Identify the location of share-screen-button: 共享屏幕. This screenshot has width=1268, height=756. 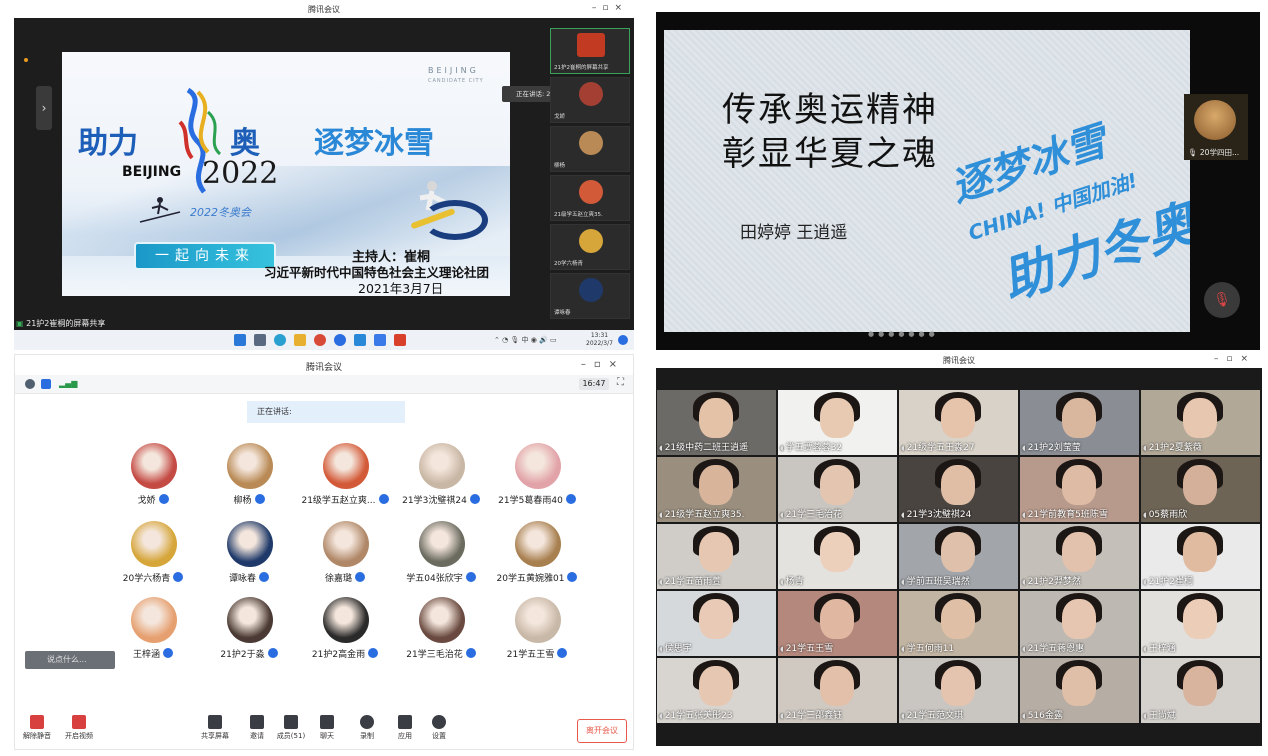
(215, 728).